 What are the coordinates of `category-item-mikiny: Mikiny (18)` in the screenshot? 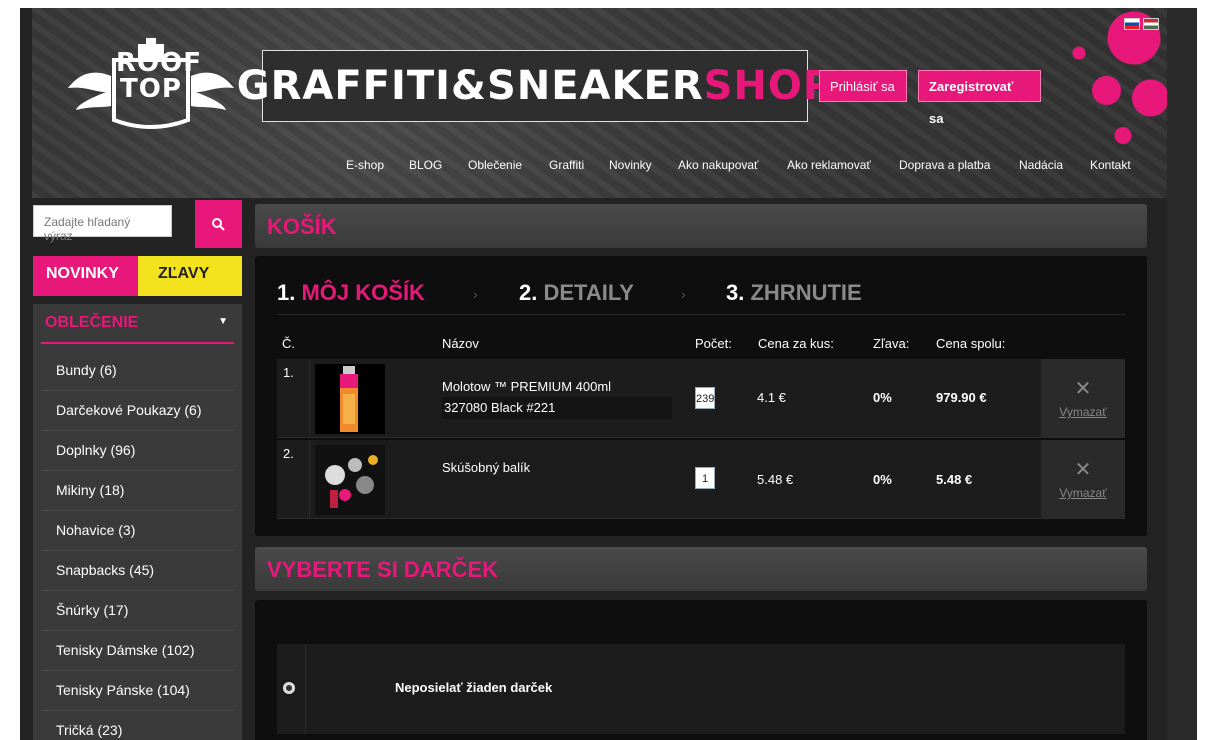 It's located at (137, 490).